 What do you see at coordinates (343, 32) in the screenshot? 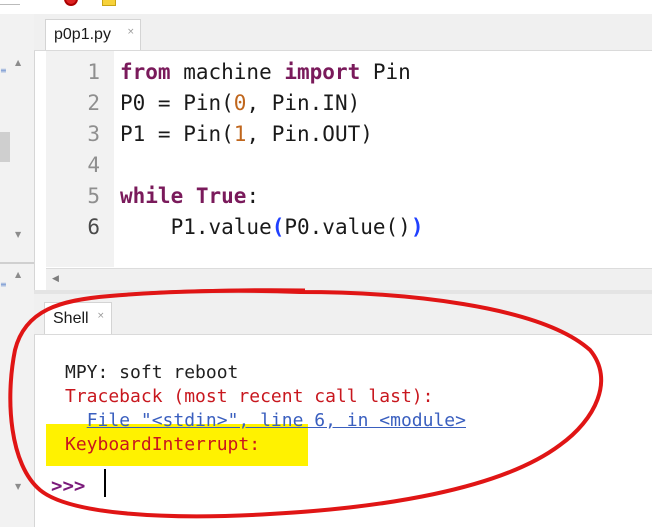
I see `editor-tabbar: p0p1.py ×` at bounding box center [343, 32].